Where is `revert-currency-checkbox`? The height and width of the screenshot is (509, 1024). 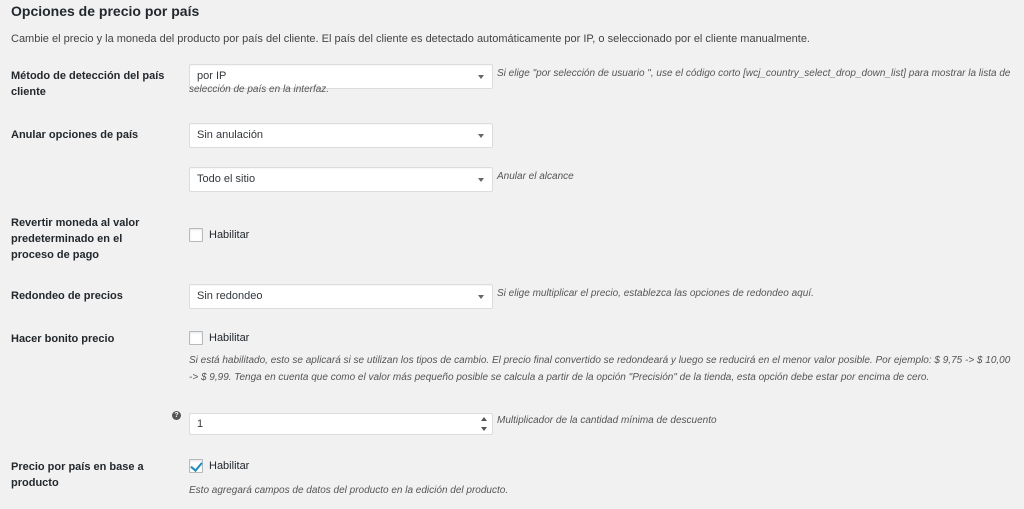
revert-currency-checkbox is located at coordinates (196, 235).